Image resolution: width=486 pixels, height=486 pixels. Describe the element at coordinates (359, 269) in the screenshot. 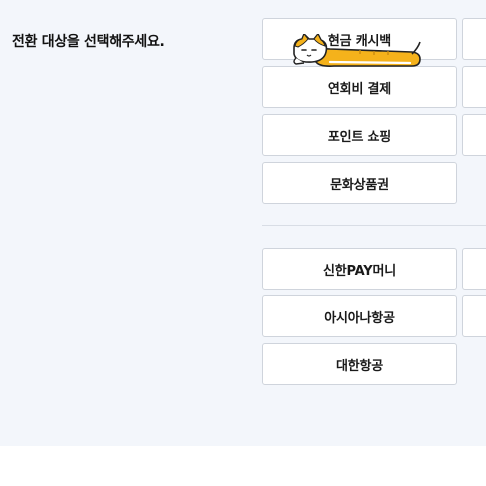

I see `option-shinhan-pay-button: 신한PAY머니` at that location.